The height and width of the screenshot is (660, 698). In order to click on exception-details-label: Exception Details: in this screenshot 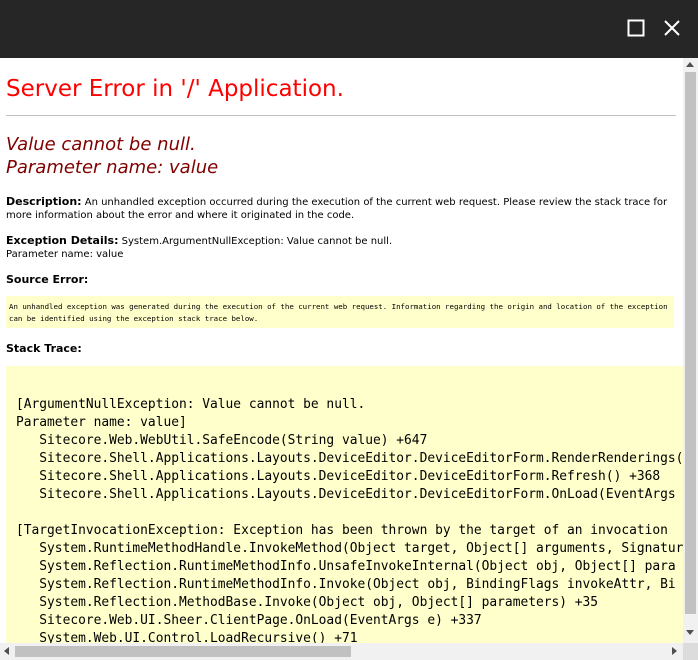, I will do `click(62, 240)`.